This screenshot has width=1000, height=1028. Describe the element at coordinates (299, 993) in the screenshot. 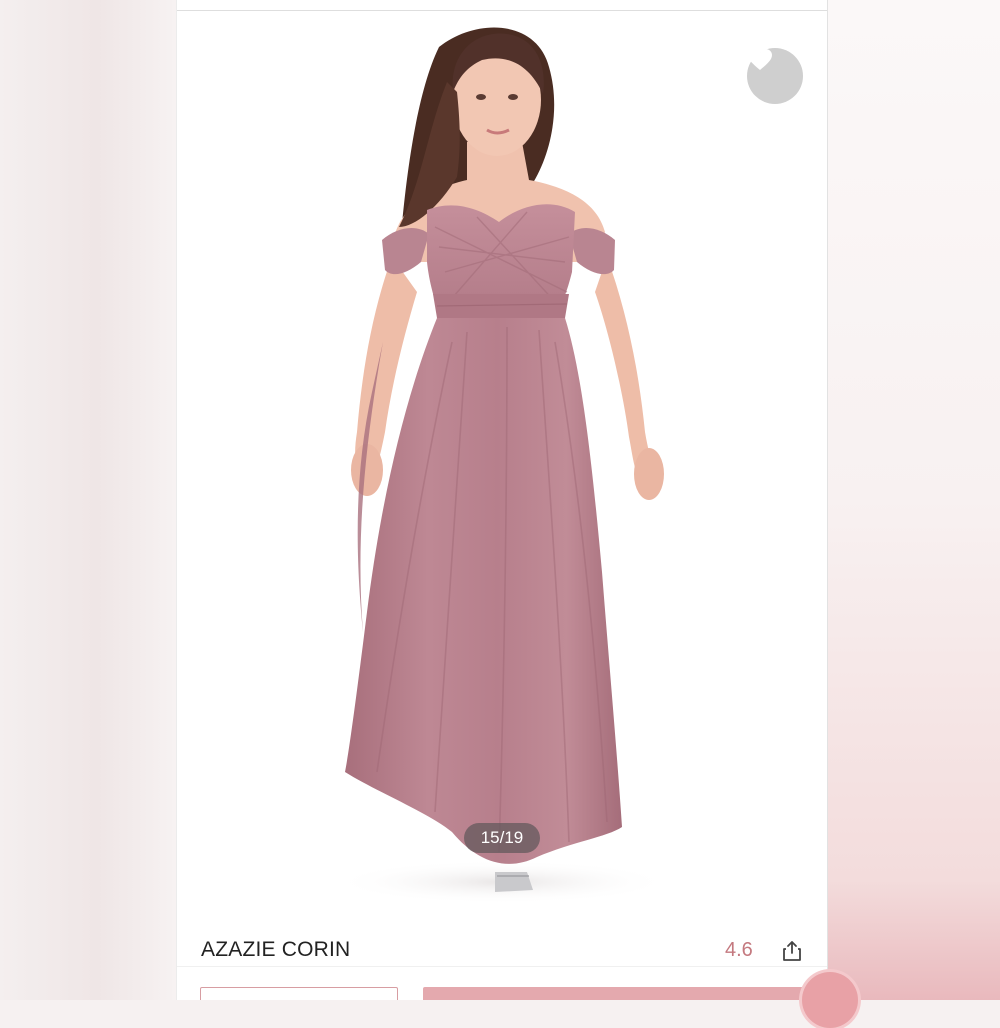

I see `secondary-action-button` at that location.